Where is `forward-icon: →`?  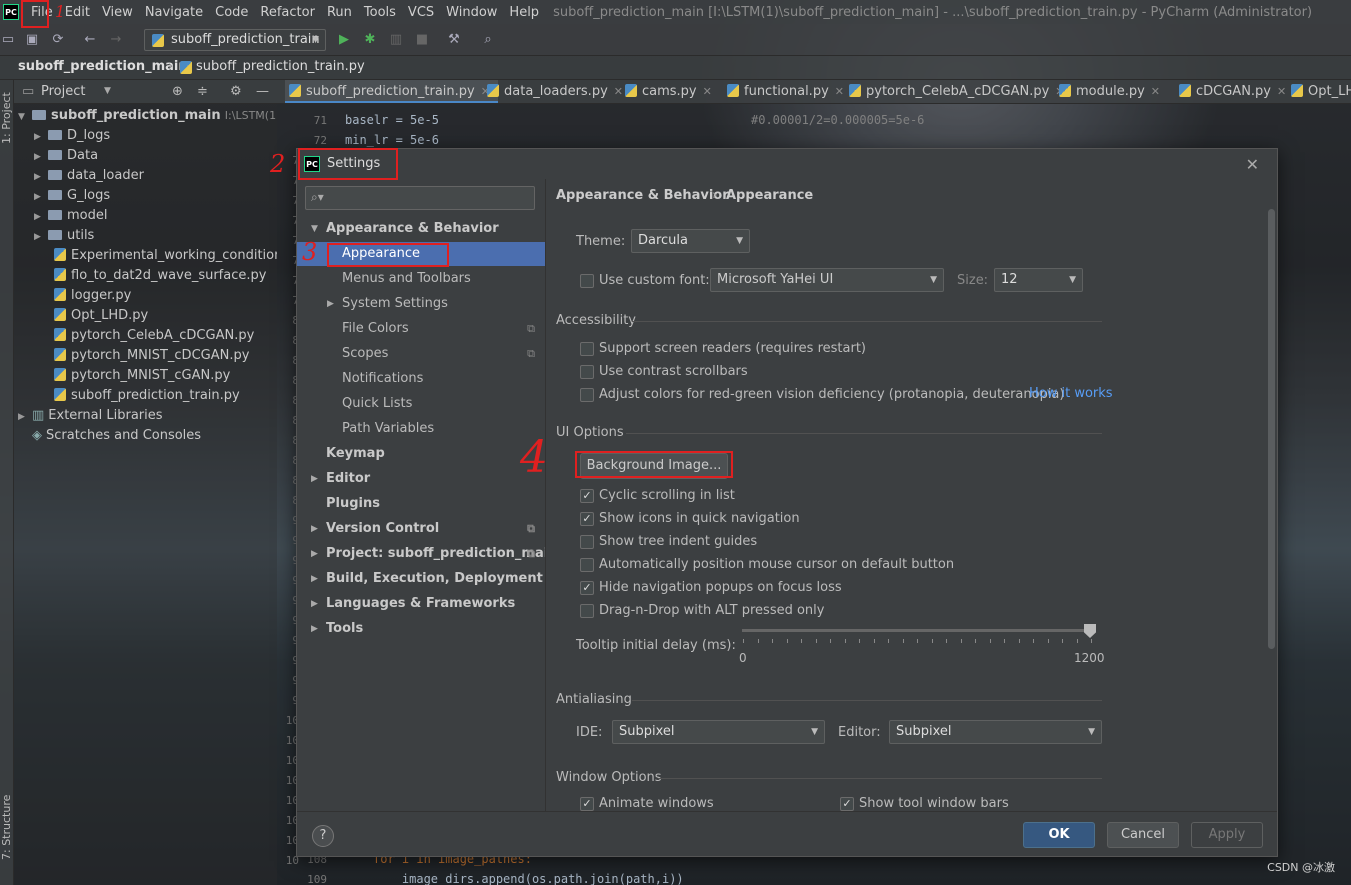 forward-icon: → is located at coordinates (116, 40).